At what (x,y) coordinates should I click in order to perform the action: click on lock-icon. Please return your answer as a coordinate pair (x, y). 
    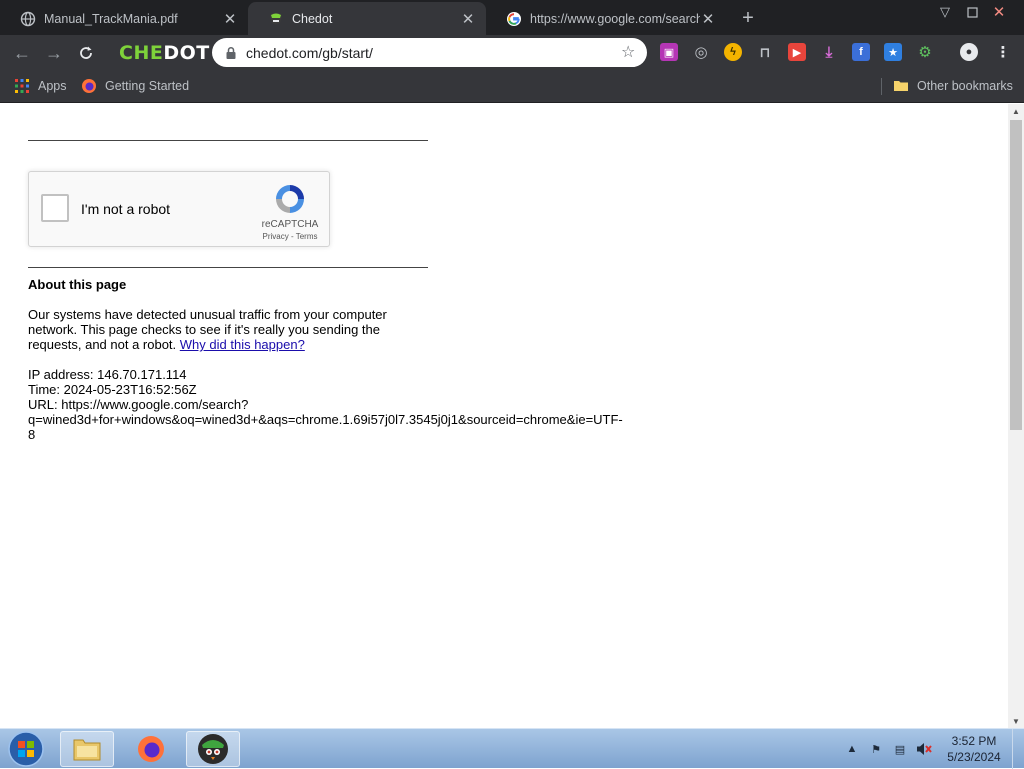
    Looking at the image, I should click on (231, 53).